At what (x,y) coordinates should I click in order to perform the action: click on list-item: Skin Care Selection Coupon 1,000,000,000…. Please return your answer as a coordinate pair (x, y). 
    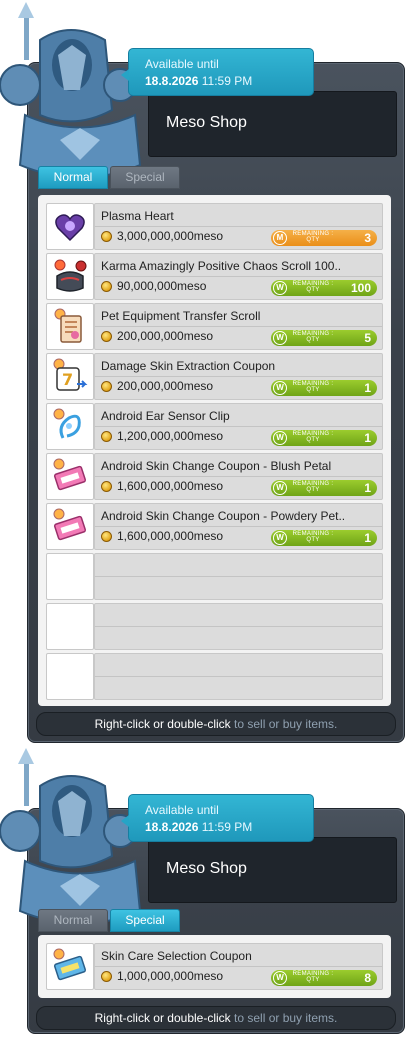
    Looking at the image, I should click on (214, 966).